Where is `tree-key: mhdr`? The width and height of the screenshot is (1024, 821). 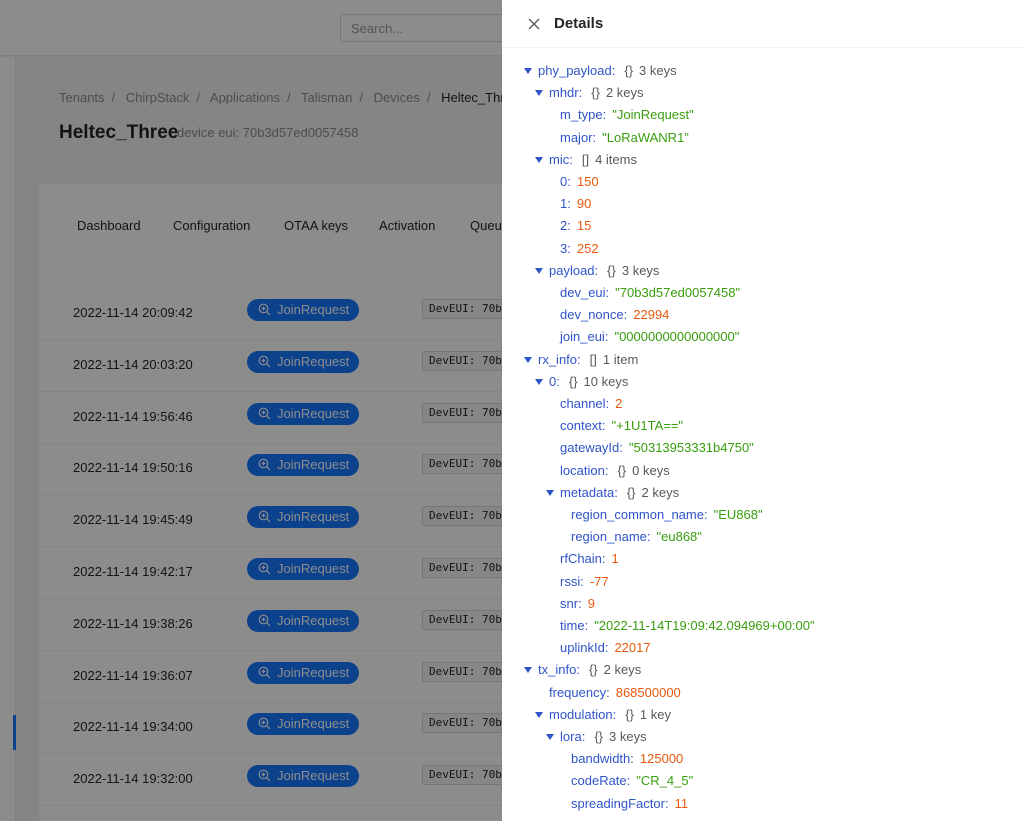 tree-key: mhdr is located at coordinates (564, 93).